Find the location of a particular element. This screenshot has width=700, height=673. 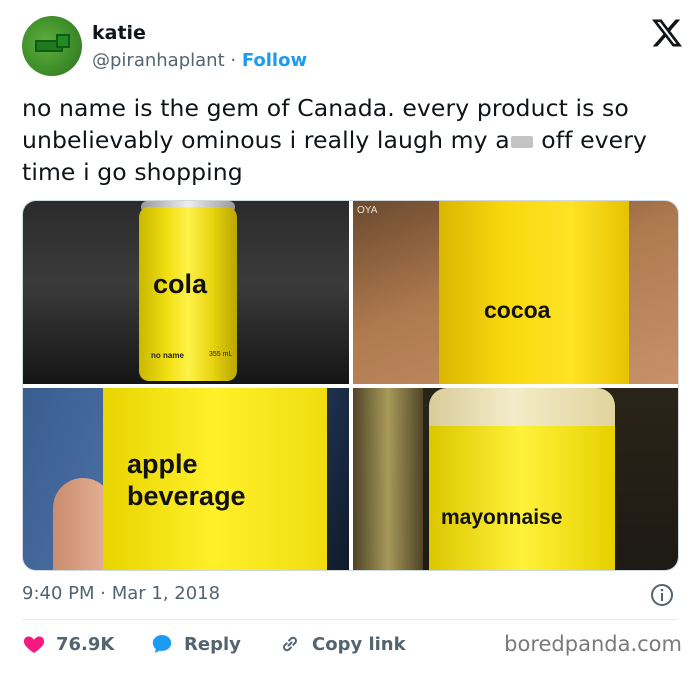

copy-link-label: Copy link is located at coordinates (359, 644).